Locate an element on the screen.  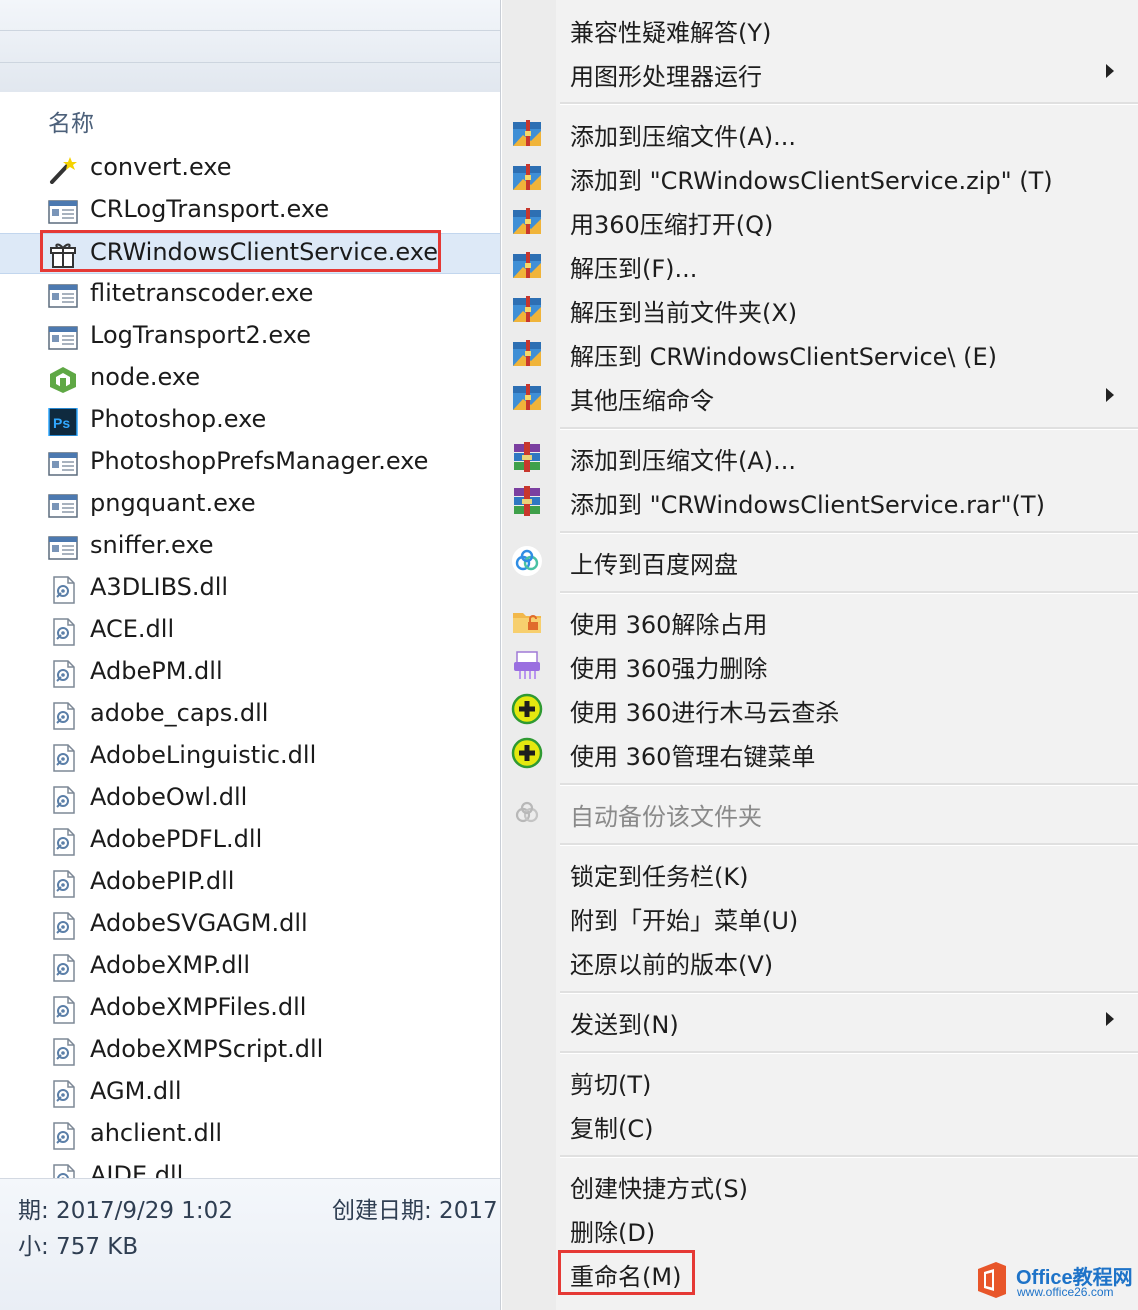
file-row-crlogtransport: CRLogTransport.exe is located at coordinates (250, 211).